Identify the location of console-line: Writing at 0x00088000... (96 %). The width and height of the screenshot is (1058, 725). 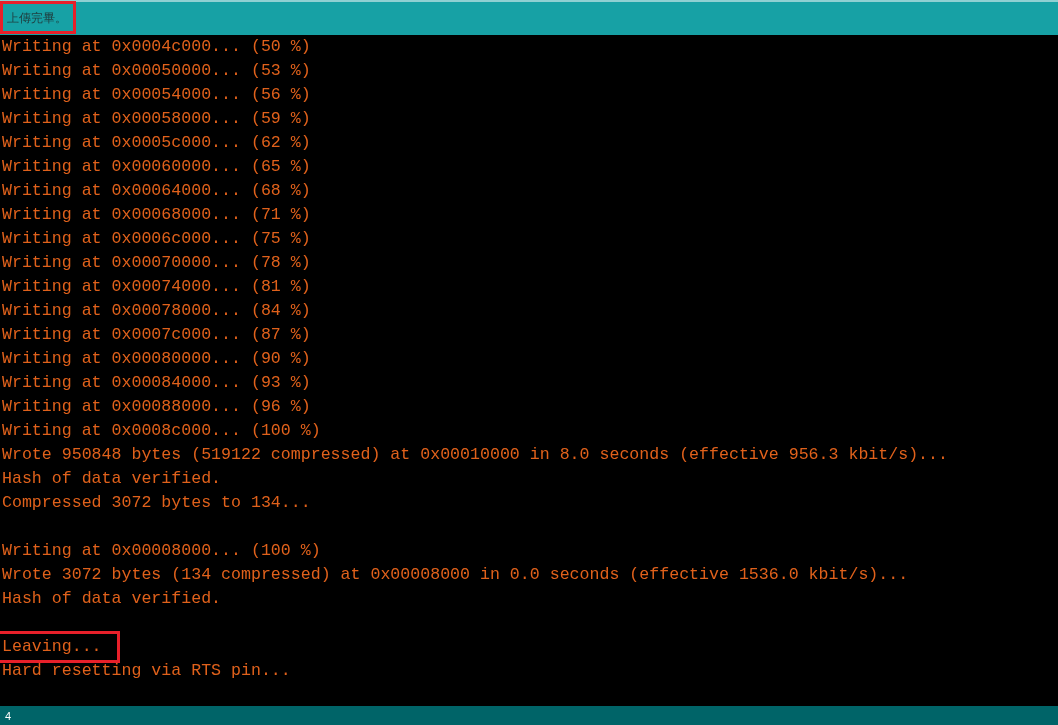
(156, 407).